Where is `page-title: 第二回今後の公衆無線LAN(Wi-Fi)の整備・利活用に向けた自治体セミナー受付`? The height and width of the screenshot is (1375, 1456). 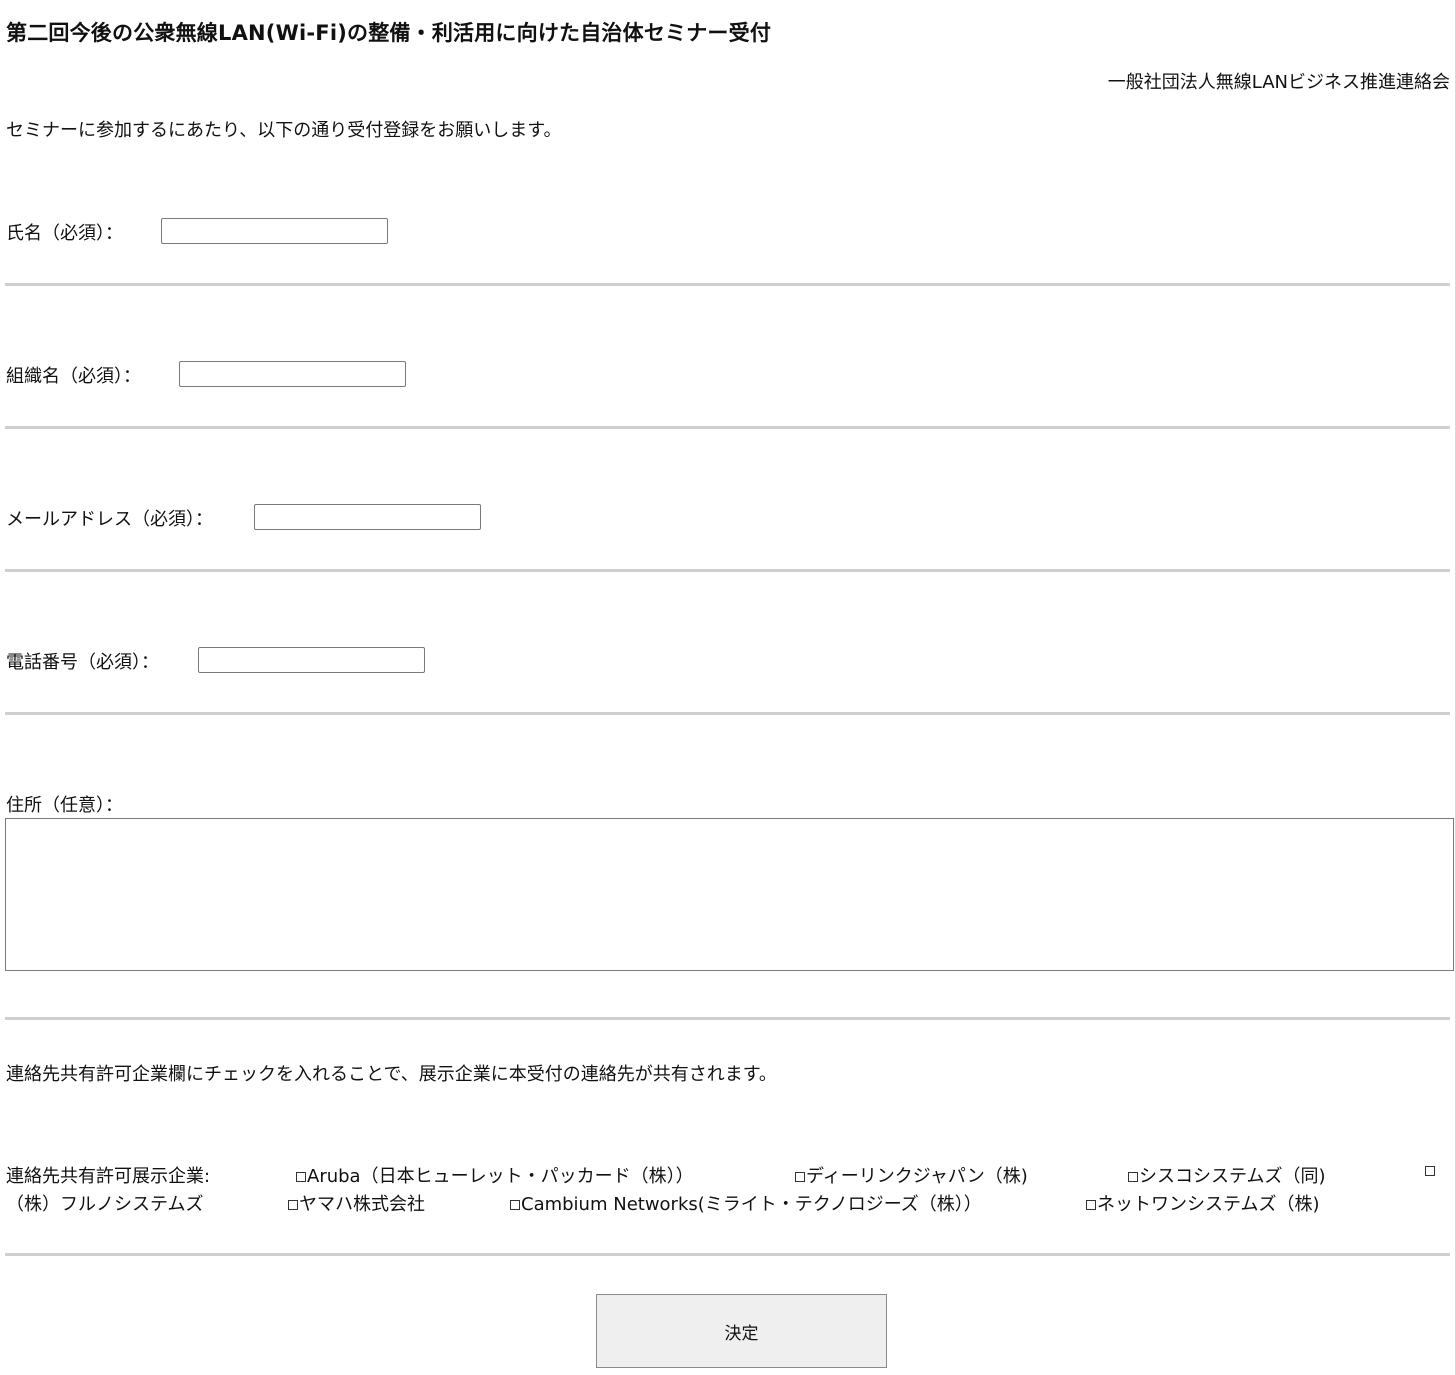 page-title: 第二回今後の公衆無線LAN(Wi-Fi)の整備・利活用に向けた自治体セミナー受付 is located at coordinates (389, 33).